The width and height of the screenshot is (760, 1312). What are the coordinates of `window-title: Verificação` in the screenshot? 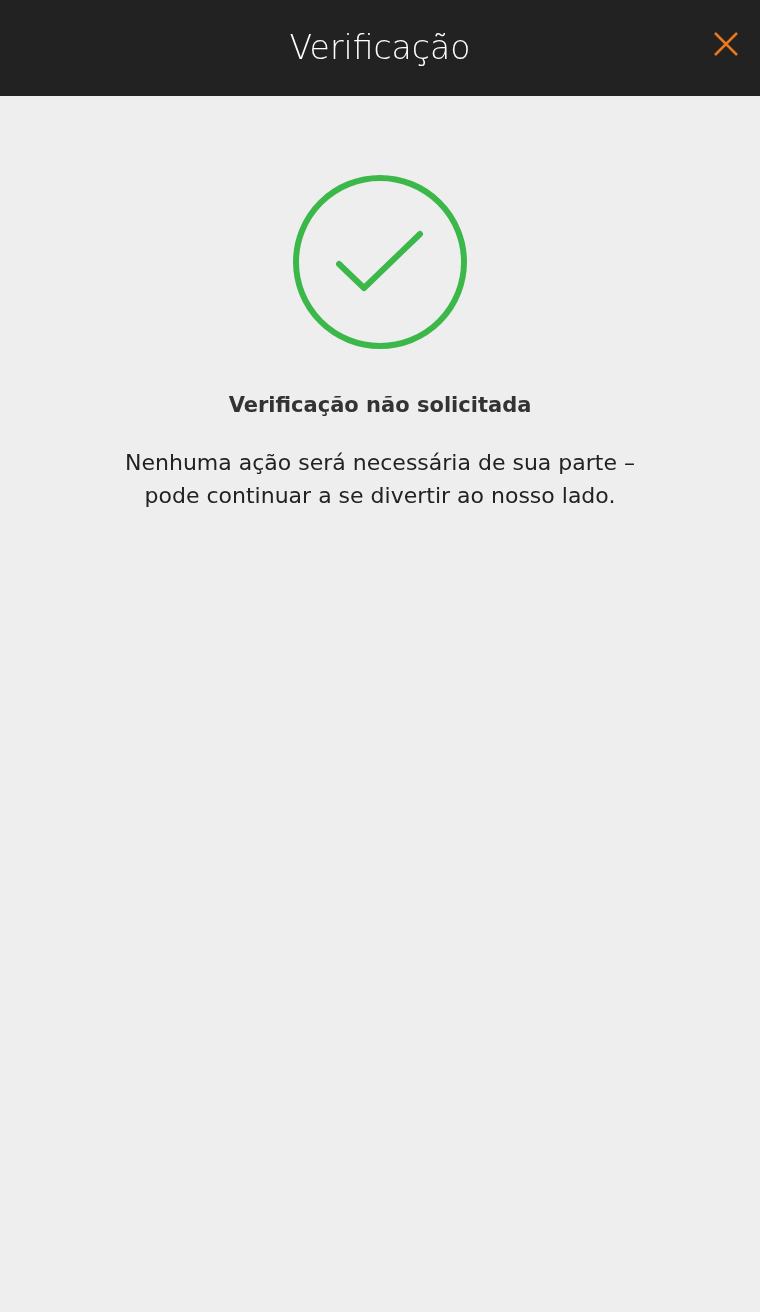 It's located at (380, 48).